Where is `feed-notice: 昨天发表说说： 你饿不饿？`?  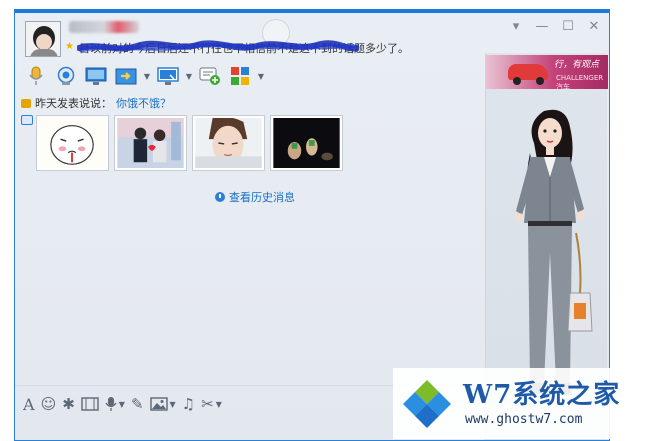
feed-notice: 昨天发表说说： 你饿不饿？ is located at coordinates (96, 103).